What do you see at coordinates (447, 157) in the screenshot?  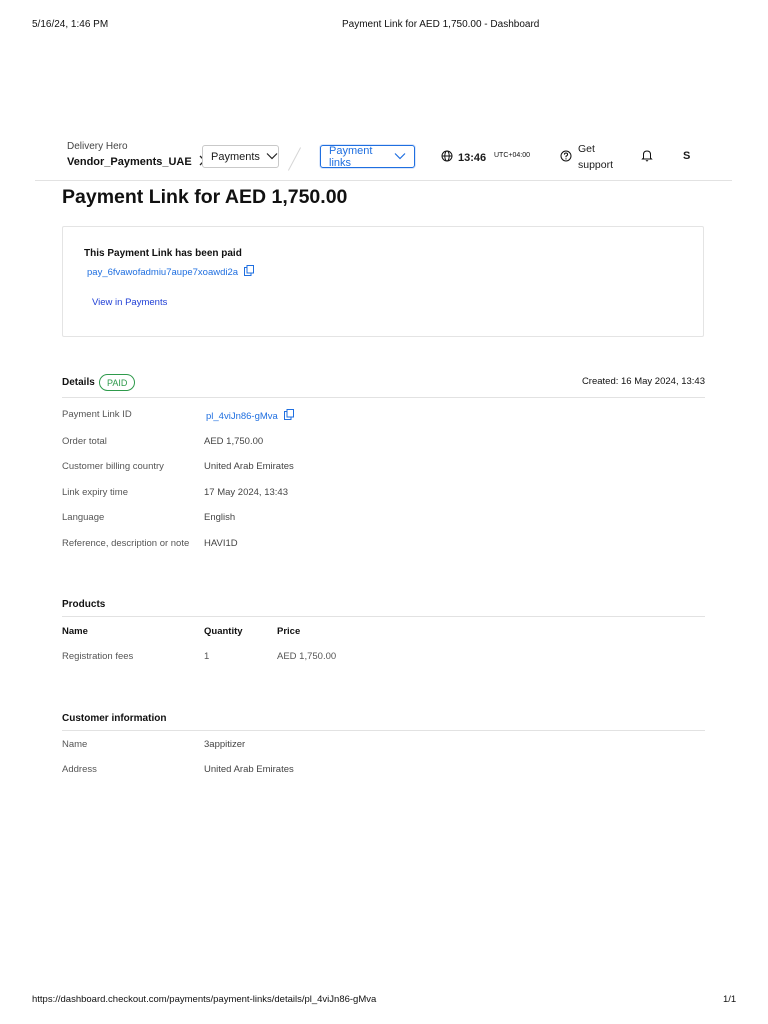 I see `globe-icon` at bounding box center [447, 157].